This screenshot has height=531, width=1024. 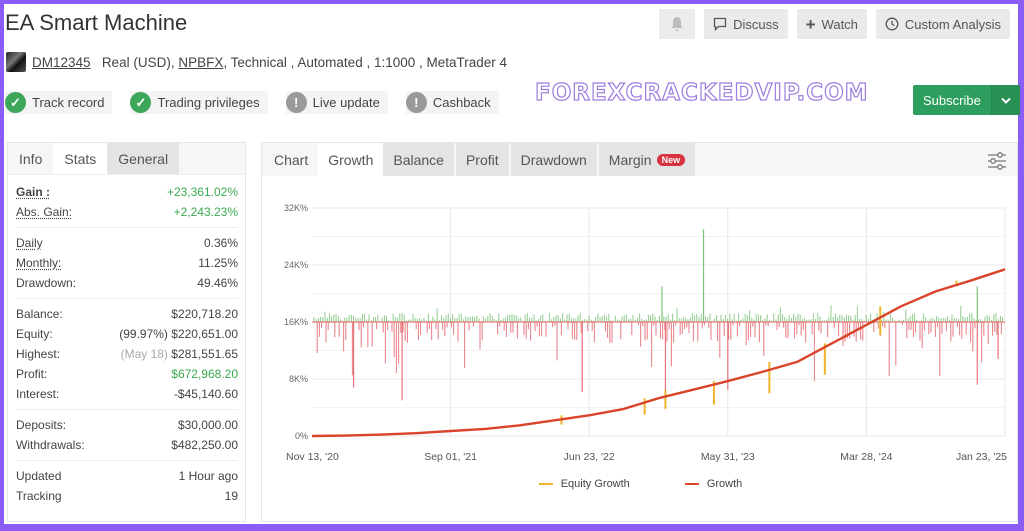 I want to click on tab-chart: Chart, so click(x=290, y=159).